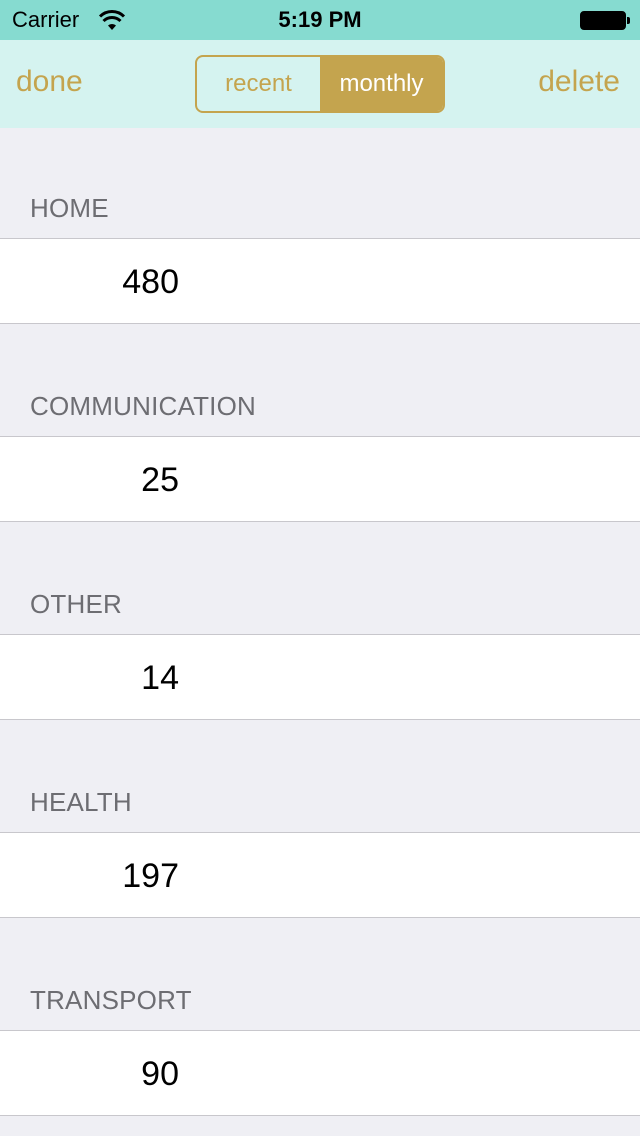 The height and width of the screenshot is (1136, 640). What do you see at coordinates (81, 802) in the screenshot?
I see `section-title: HEALTH` at bounding box center [81, 802].